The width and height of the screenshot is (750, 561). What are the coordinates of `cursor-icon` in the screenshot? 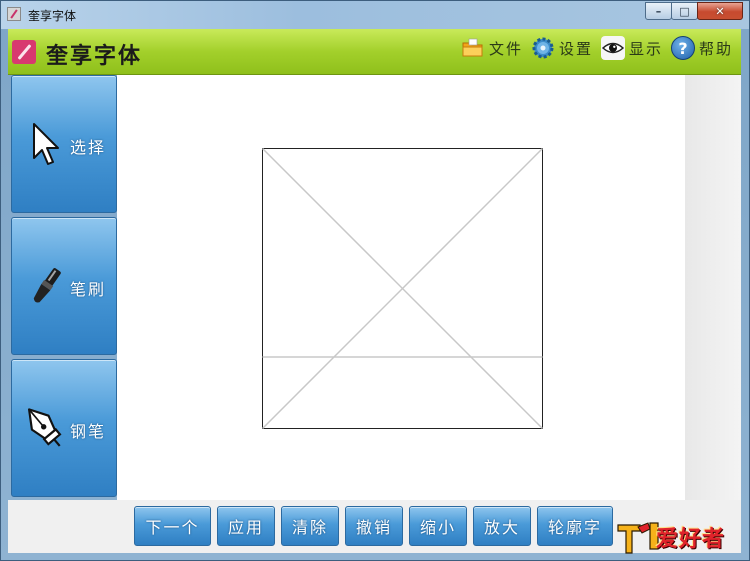 It's located at (46, 144).